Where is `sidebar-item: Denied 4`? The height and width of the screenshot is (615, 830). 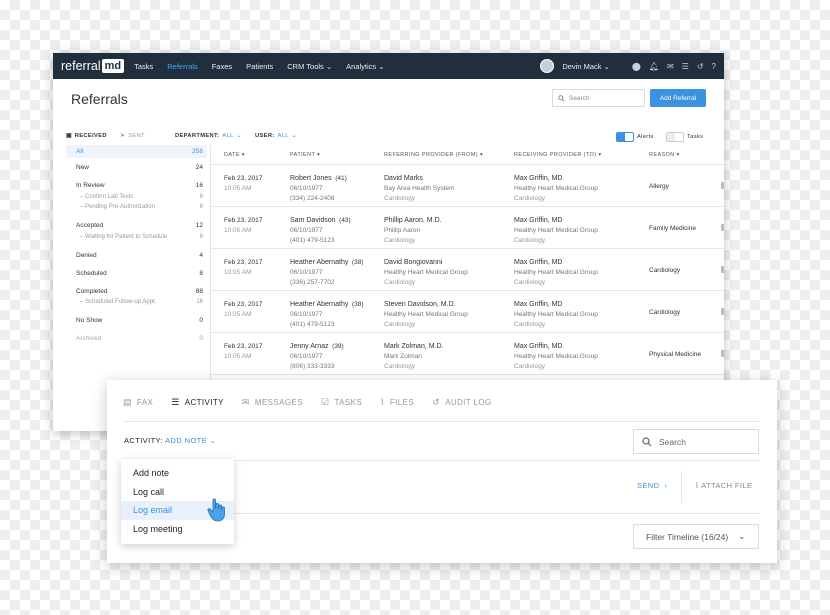
sidebar-item: Denied 4 is located at coordinates (136, 255).